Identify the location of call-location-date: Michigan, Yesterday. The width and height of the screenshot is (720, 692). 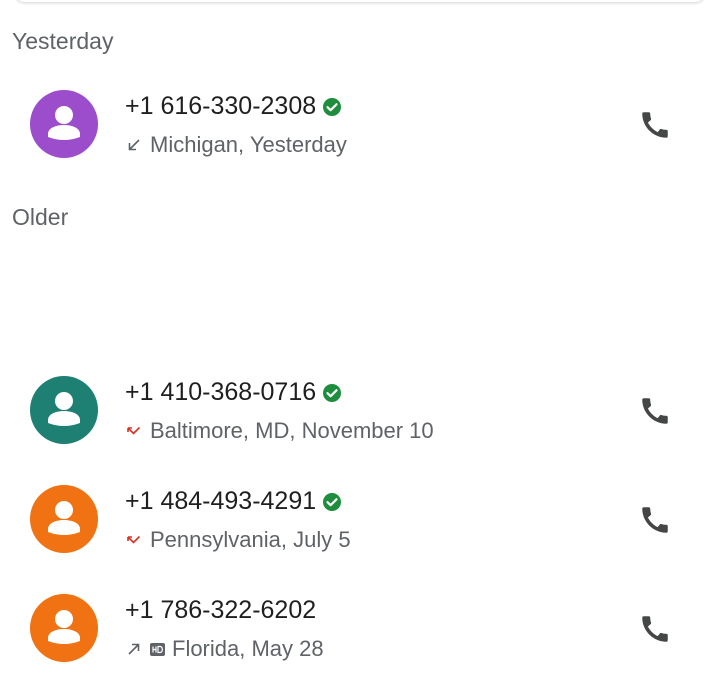
(248, 144).